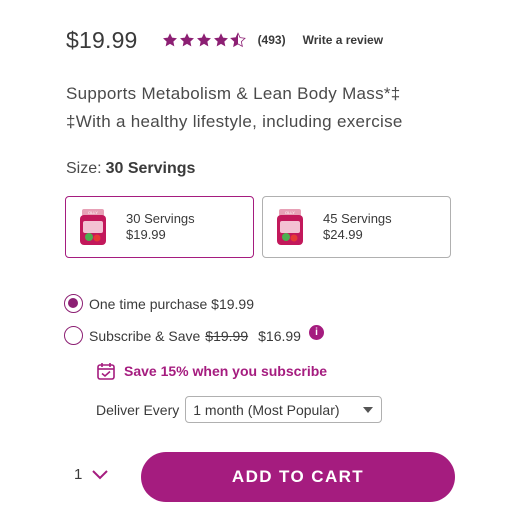 The height and width of the screenshot is (522, 520). Describe the element at coordinates (343, 234) in the screenshot. I see `size-option-price: $24.99` at that location.